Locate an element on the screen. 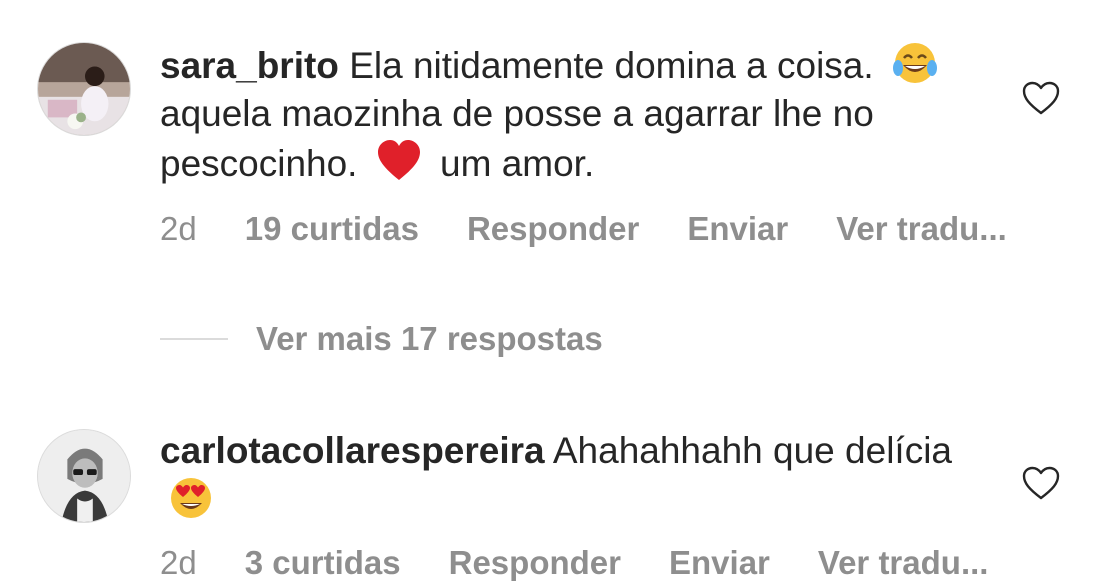 This screenshot has height=583, width=1105. red-heart-emoji is located at coordinates (399, 161).